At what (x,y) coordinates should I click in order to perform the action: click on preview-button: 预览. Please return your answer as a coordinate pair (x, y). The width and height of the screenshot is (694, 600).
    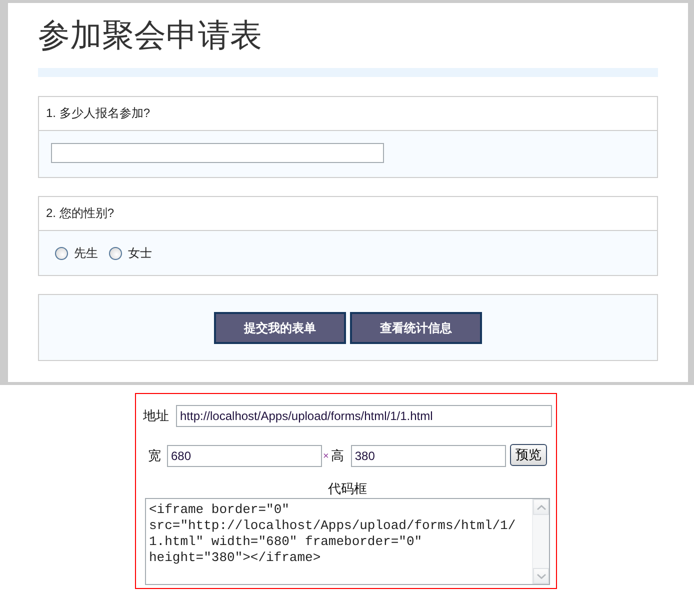
    Looking at the image, I should click on (528, 455).